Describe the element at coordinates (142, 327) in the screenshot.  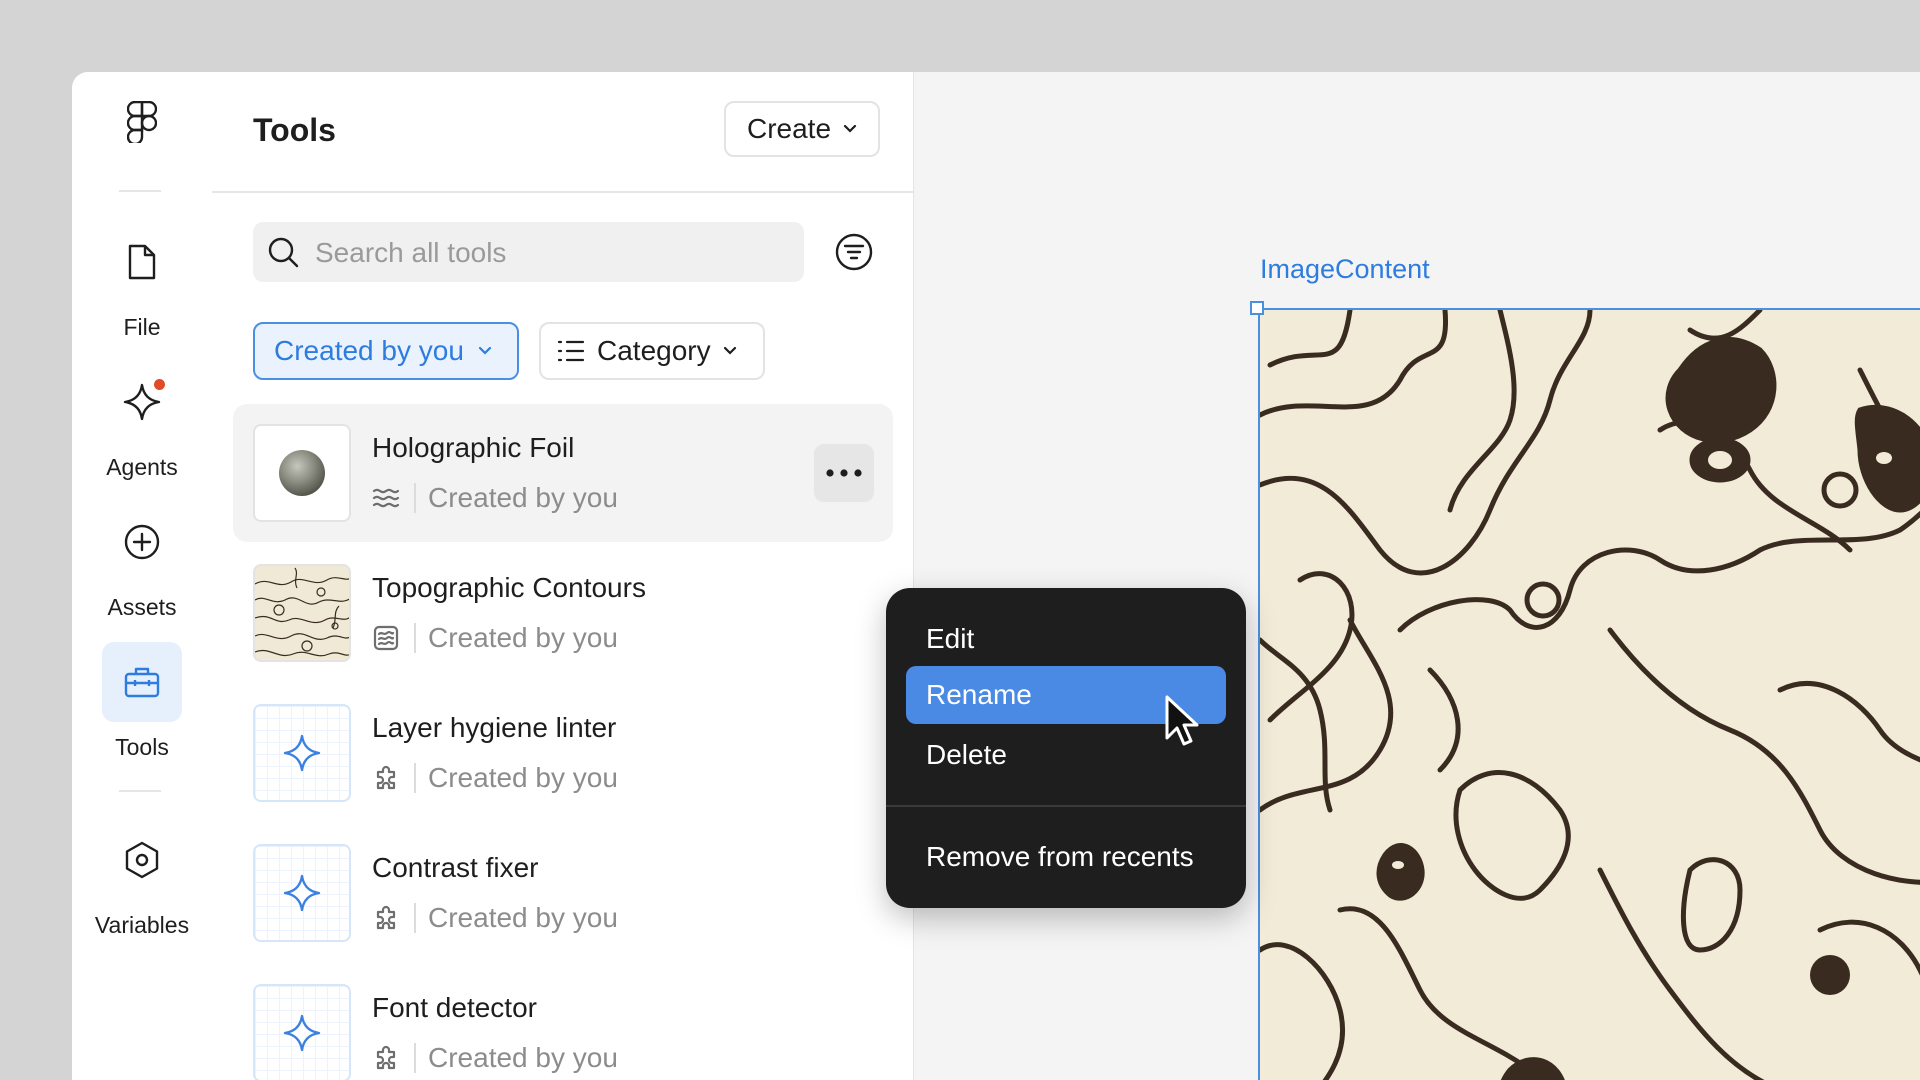
I see `rail-label: File` at that location.